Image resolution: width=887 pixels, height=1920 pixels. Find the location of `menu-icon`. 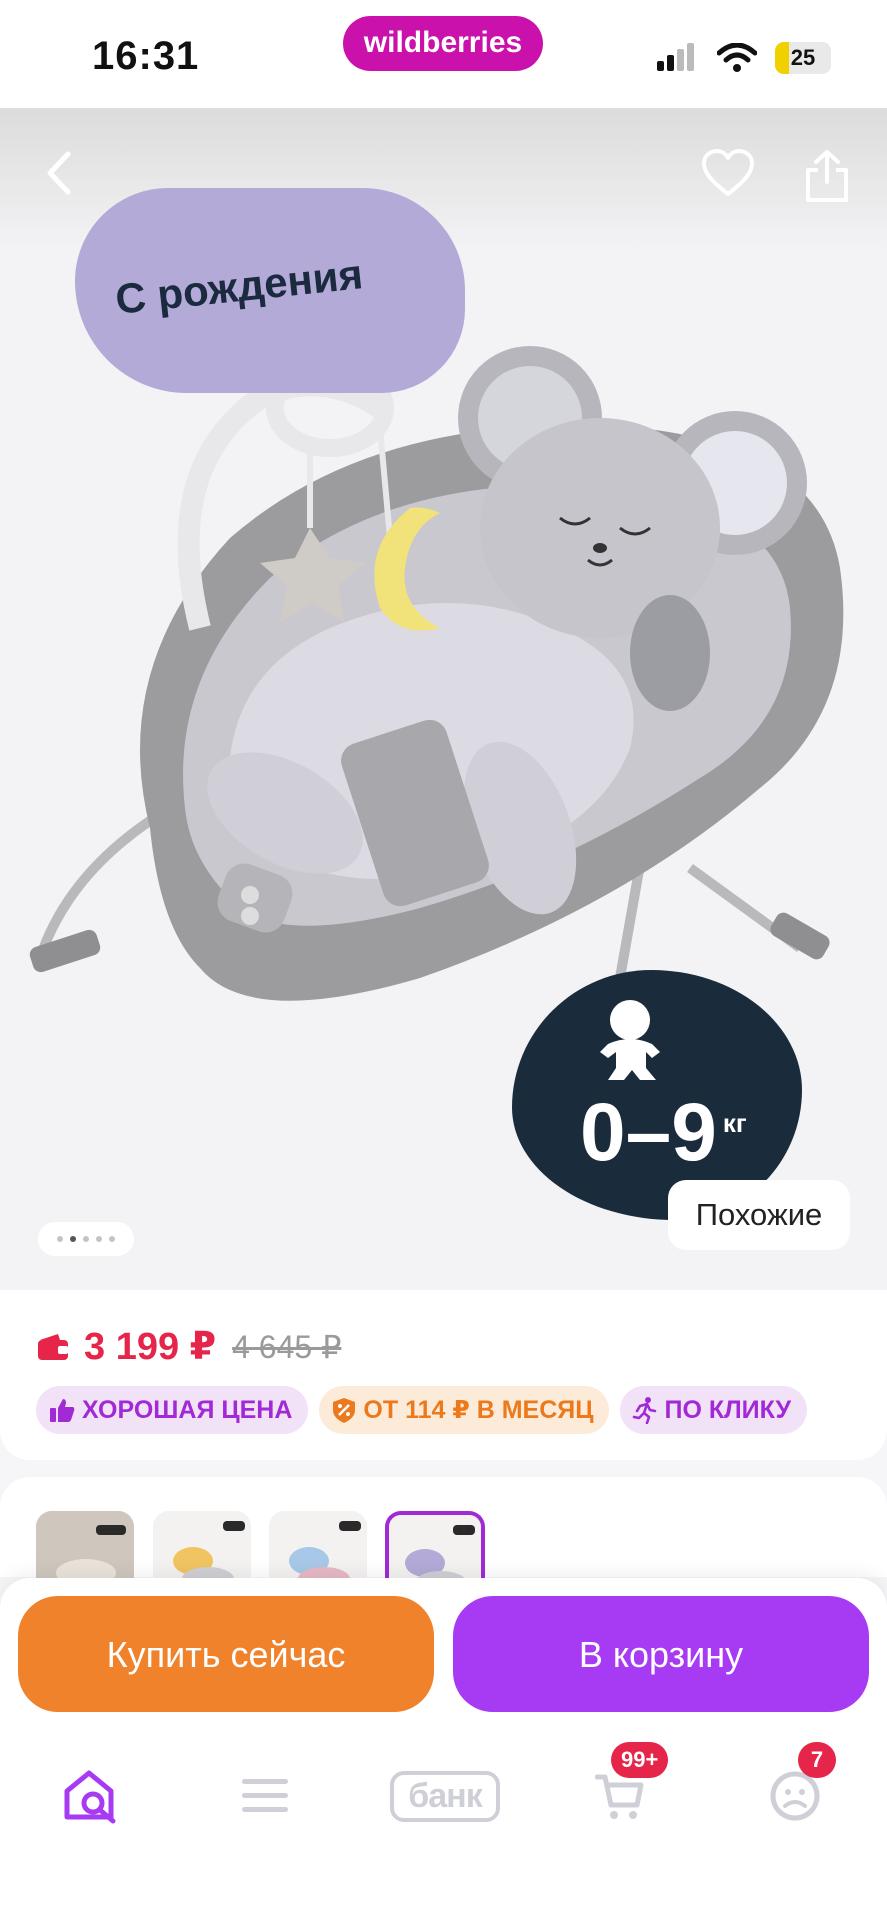

menu-icon is located at coordinates (265, 1795).